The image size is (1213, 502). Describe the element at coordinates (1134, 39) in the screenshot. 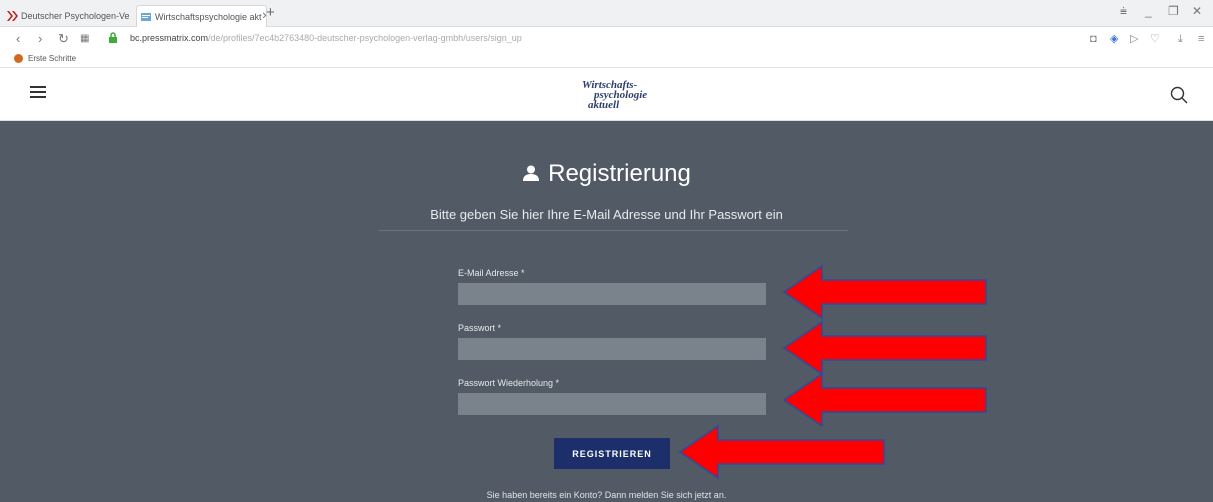

I see `send-icon: ▷` at that location.